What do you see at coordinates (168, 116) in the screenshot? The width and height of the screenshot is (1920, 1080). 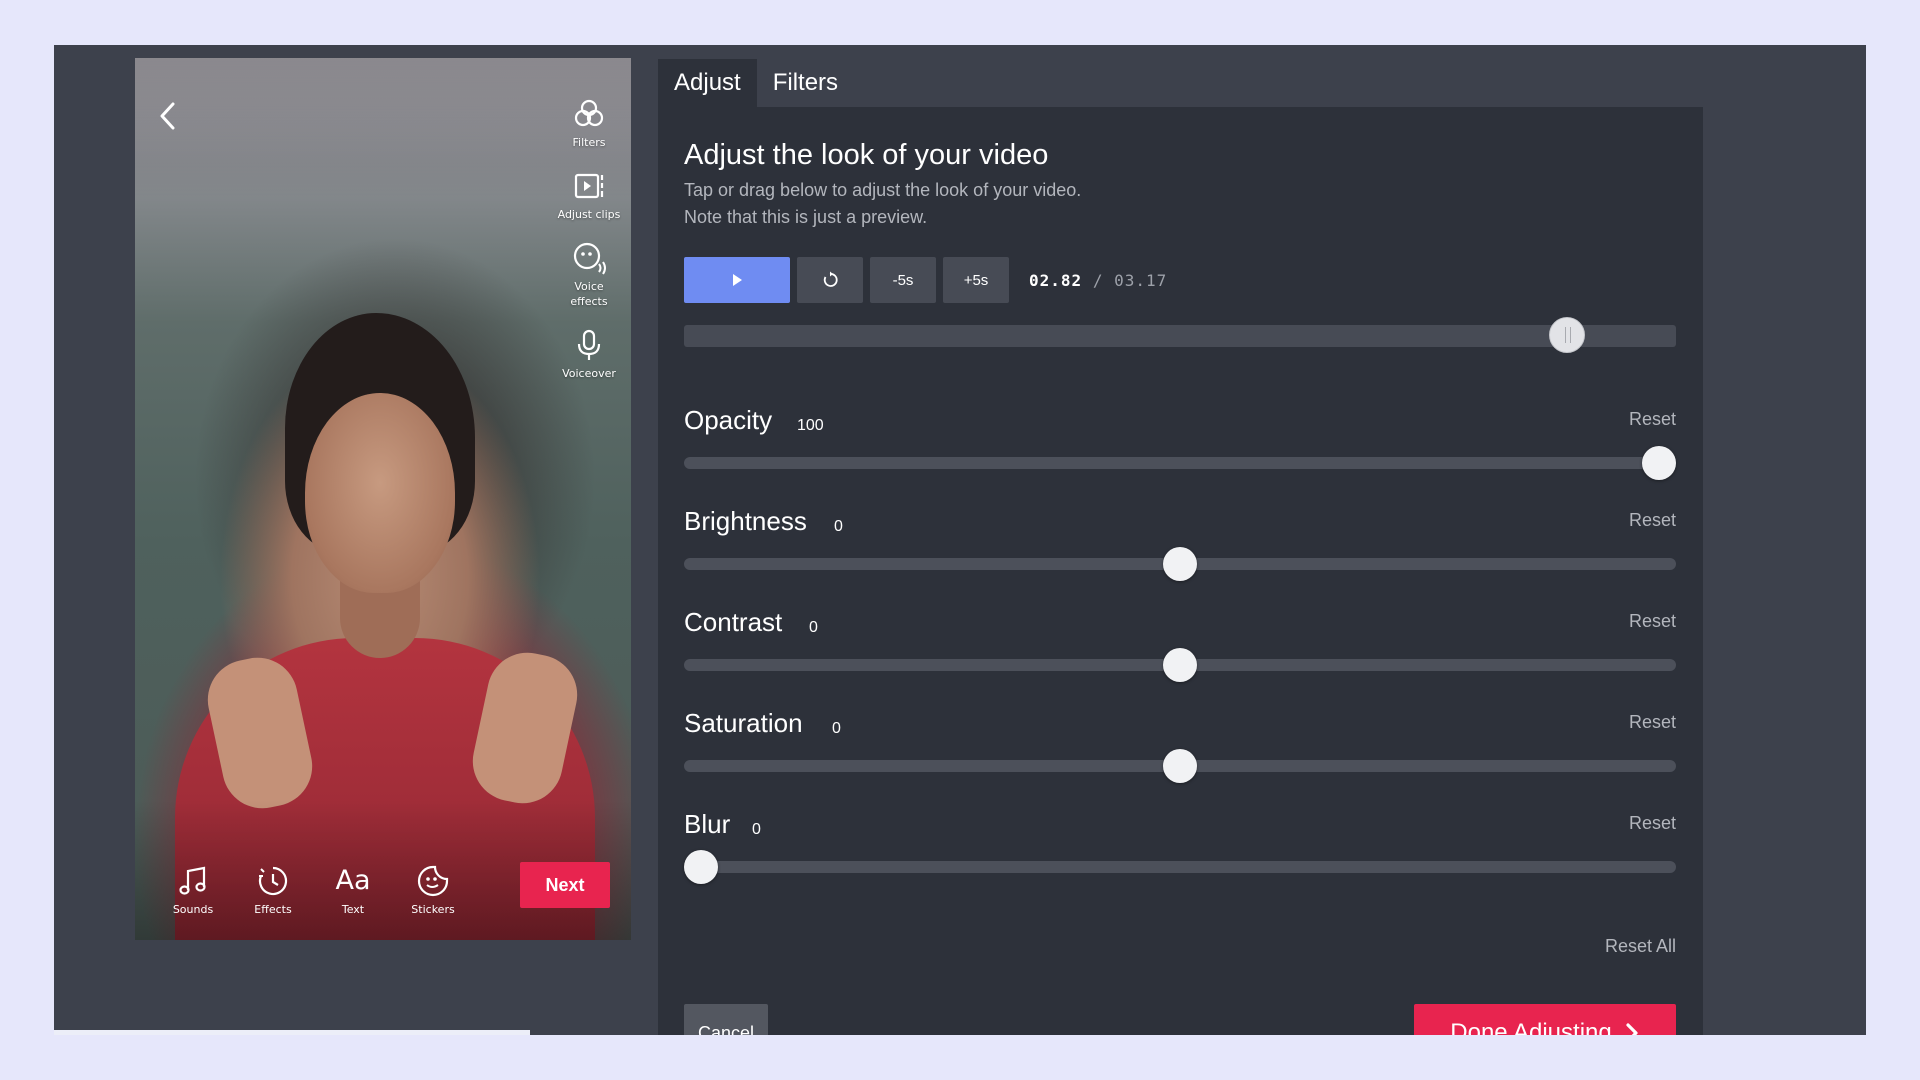 I see `chevron-left-icon` at bounding box center [168, 116].